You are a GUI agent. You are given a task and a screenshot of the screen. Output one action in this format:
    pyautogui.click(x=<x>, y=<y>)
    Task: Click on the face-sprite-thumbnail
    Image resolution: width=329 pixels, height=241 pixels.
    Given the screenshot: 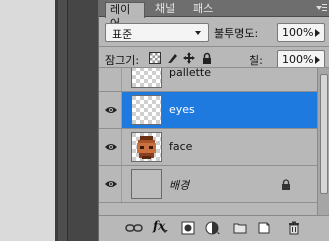 What is the action you would take?
    pyautogui.click(x=146, y=147)
    